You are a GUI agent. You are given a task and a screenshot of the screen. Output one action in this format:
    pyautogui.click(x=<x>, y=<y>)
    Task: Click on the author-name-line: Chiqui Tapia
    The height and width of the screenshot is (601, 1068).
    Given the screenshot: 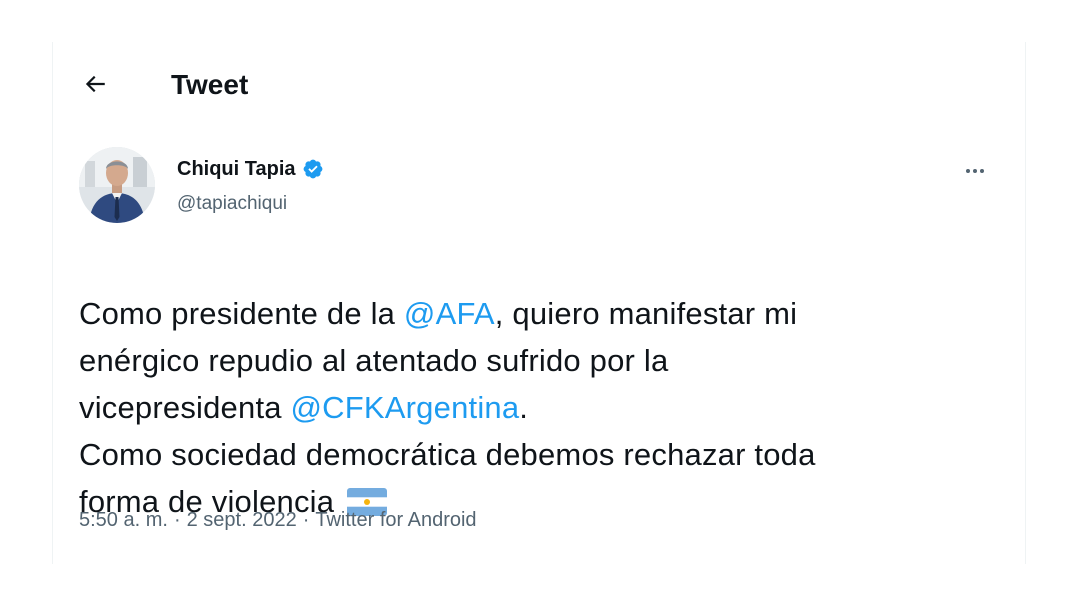 What is the action you would take?
    pyautogui.click(x=250, y=169)
    